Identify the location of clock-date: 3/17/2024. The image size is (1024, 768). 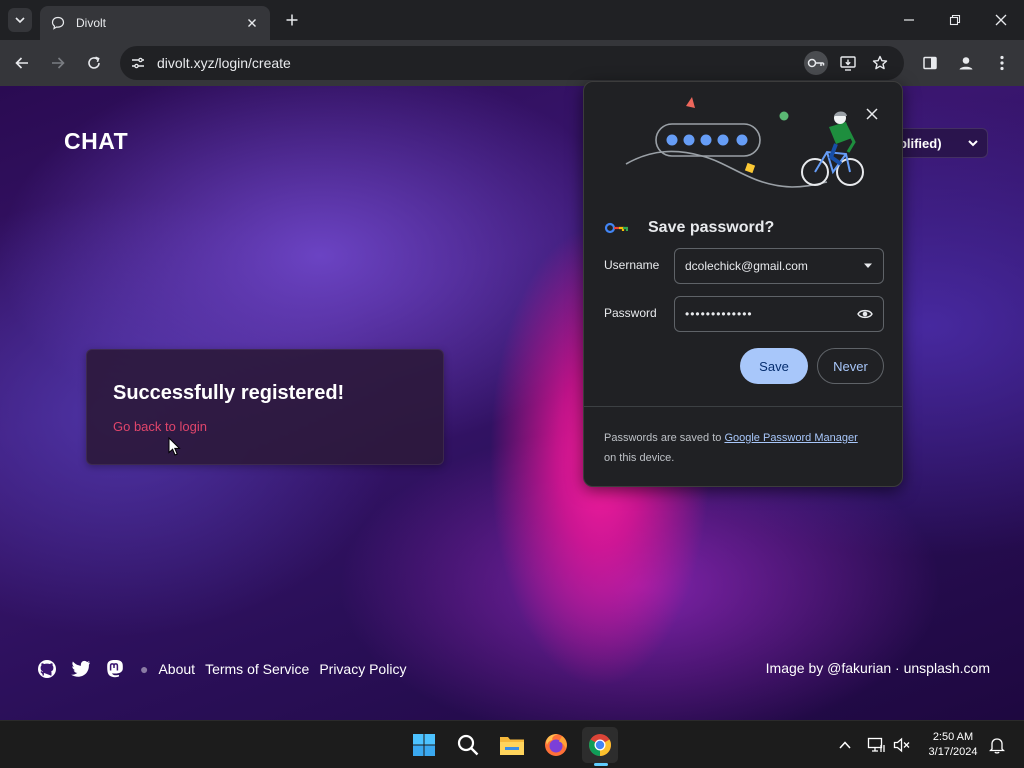
(953, 752).